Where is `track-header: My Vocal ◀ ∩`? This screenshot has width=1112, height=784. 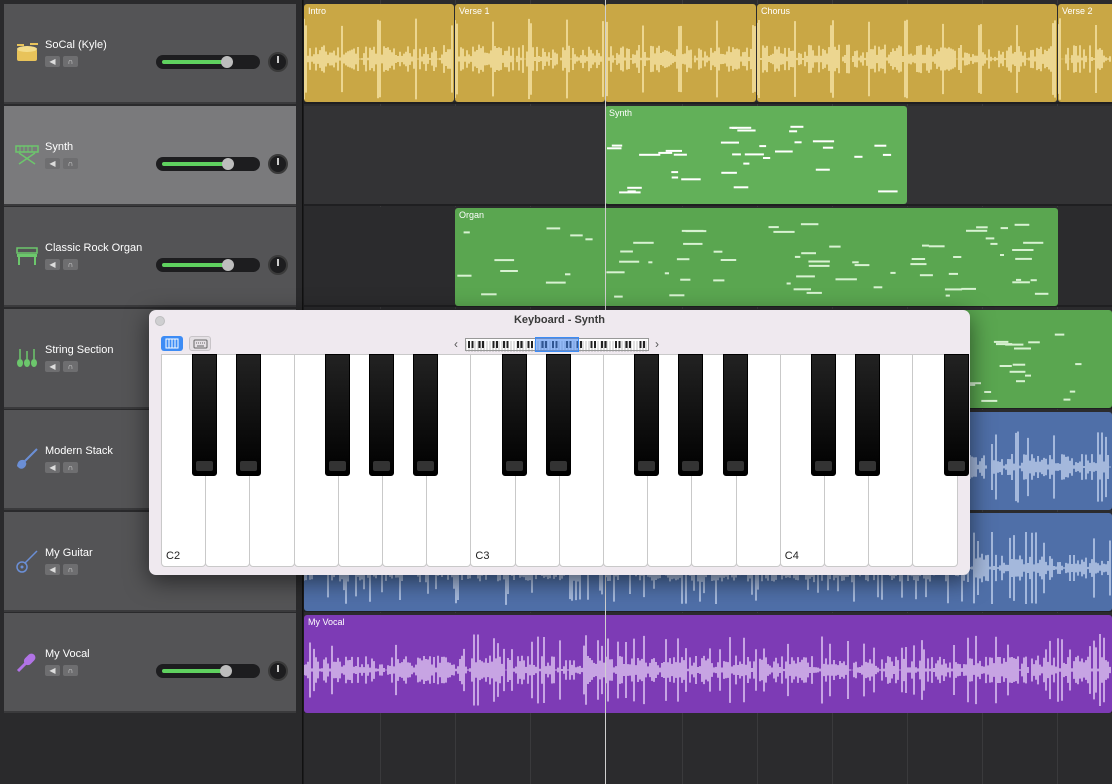 track-header: My Vocal ◀ ∩ is located at coordinates (150, 663).